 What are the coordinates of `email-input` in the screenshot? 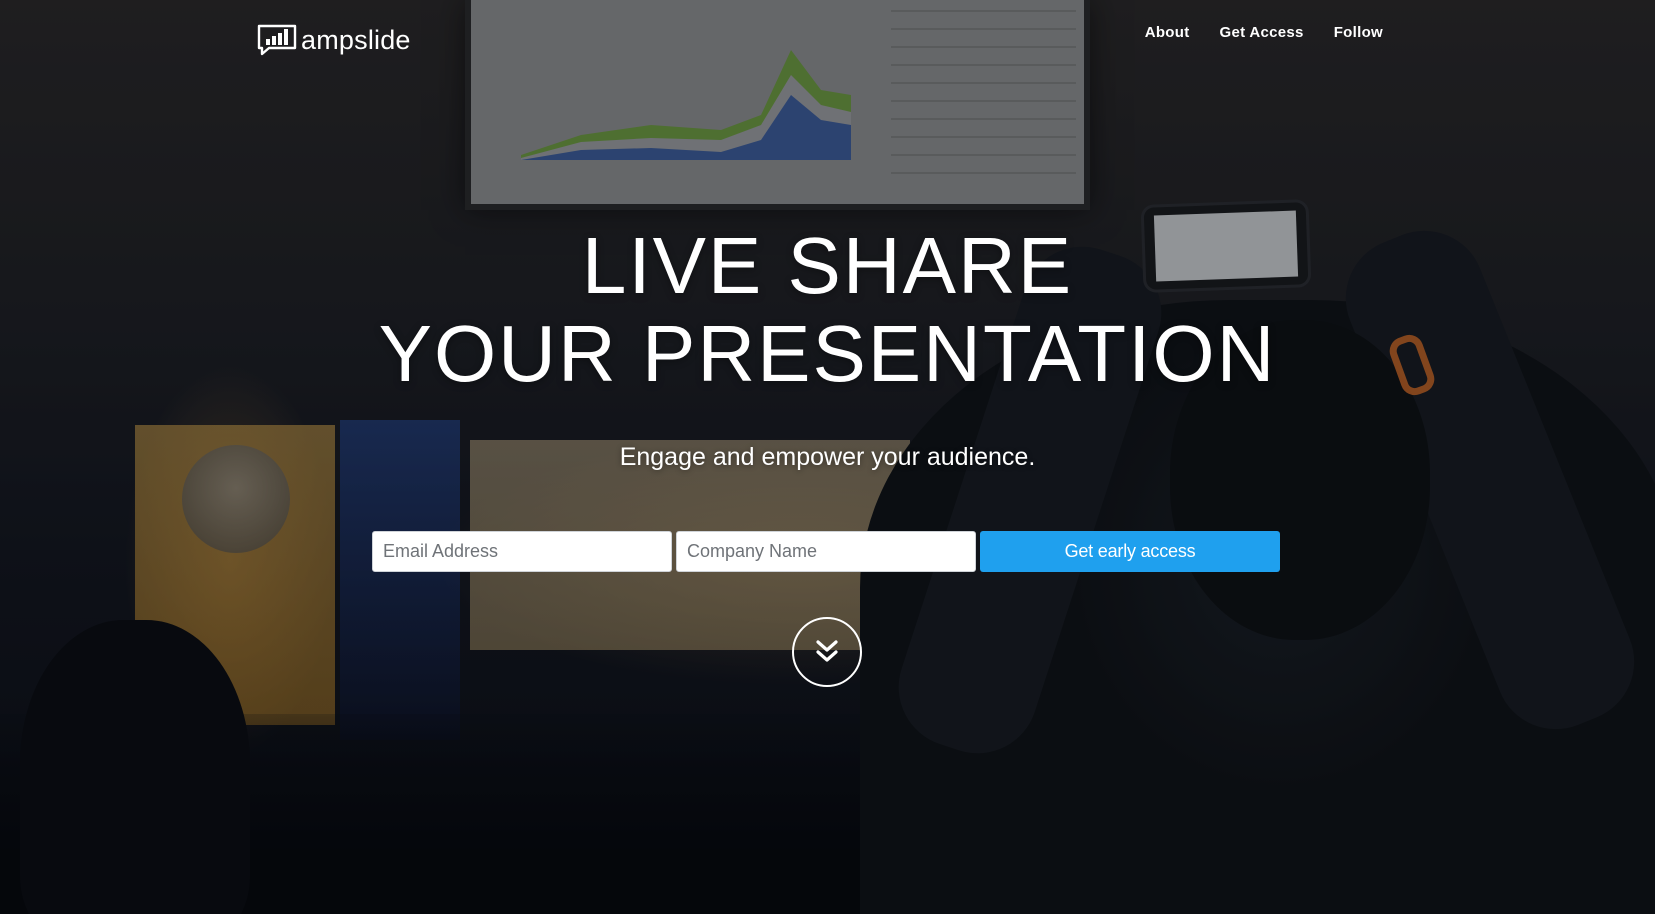 It's located at (522, 551).